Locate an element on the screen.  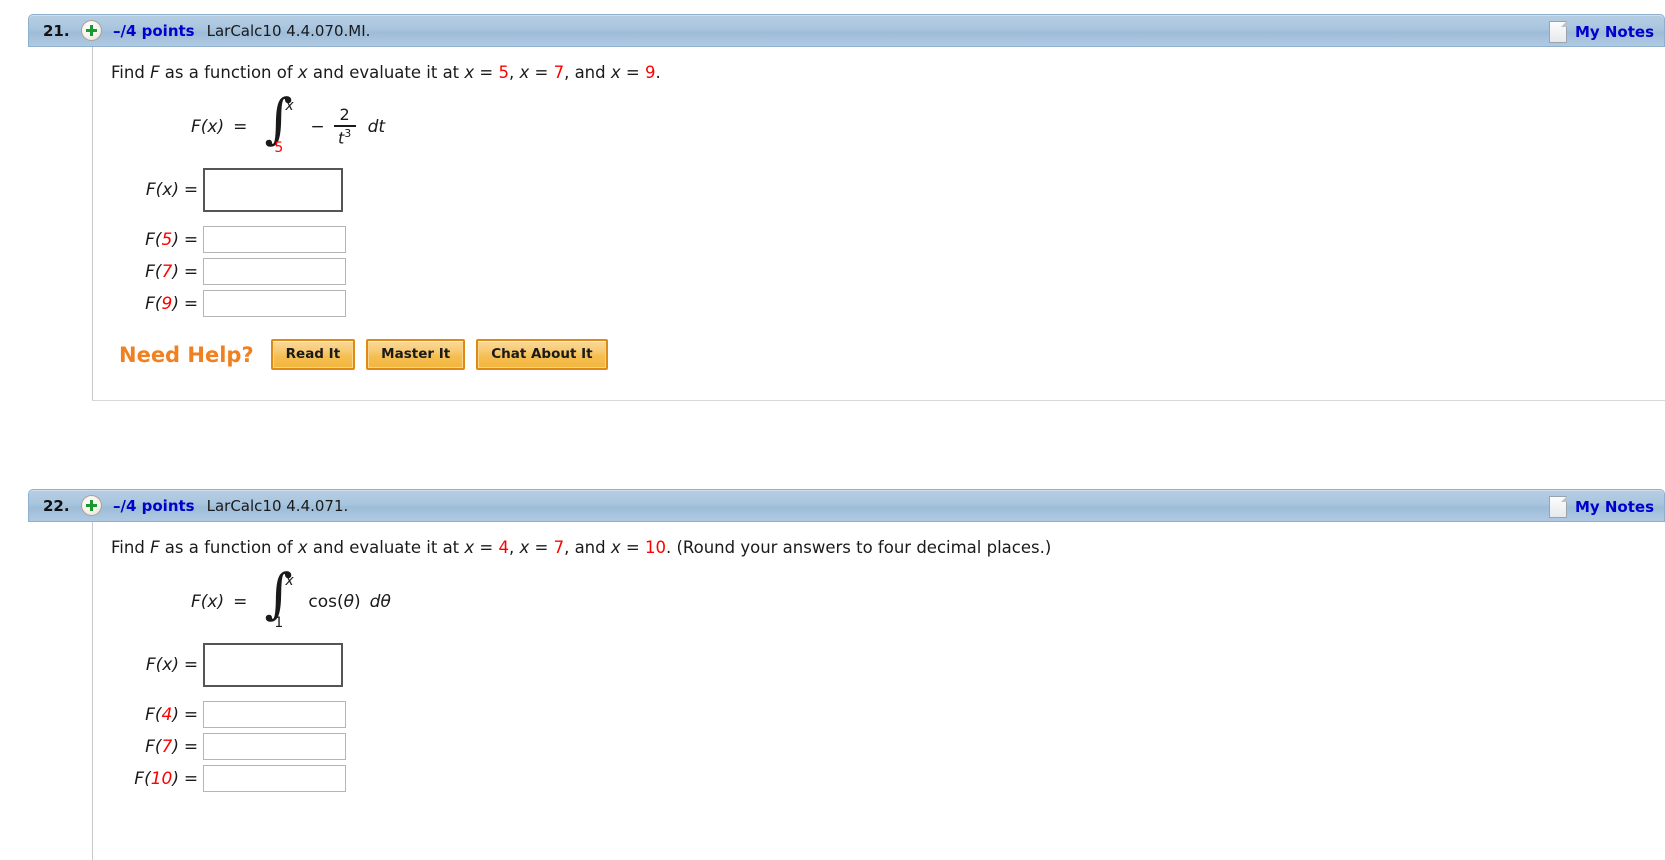
prompt-value: 4 is located at coordinates (503, 547).